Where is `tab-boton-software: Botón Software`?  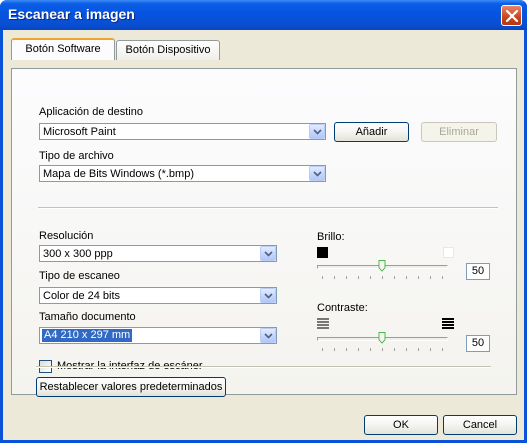 tab-boton-software: Botón Software is located at coordinates (63, 49).